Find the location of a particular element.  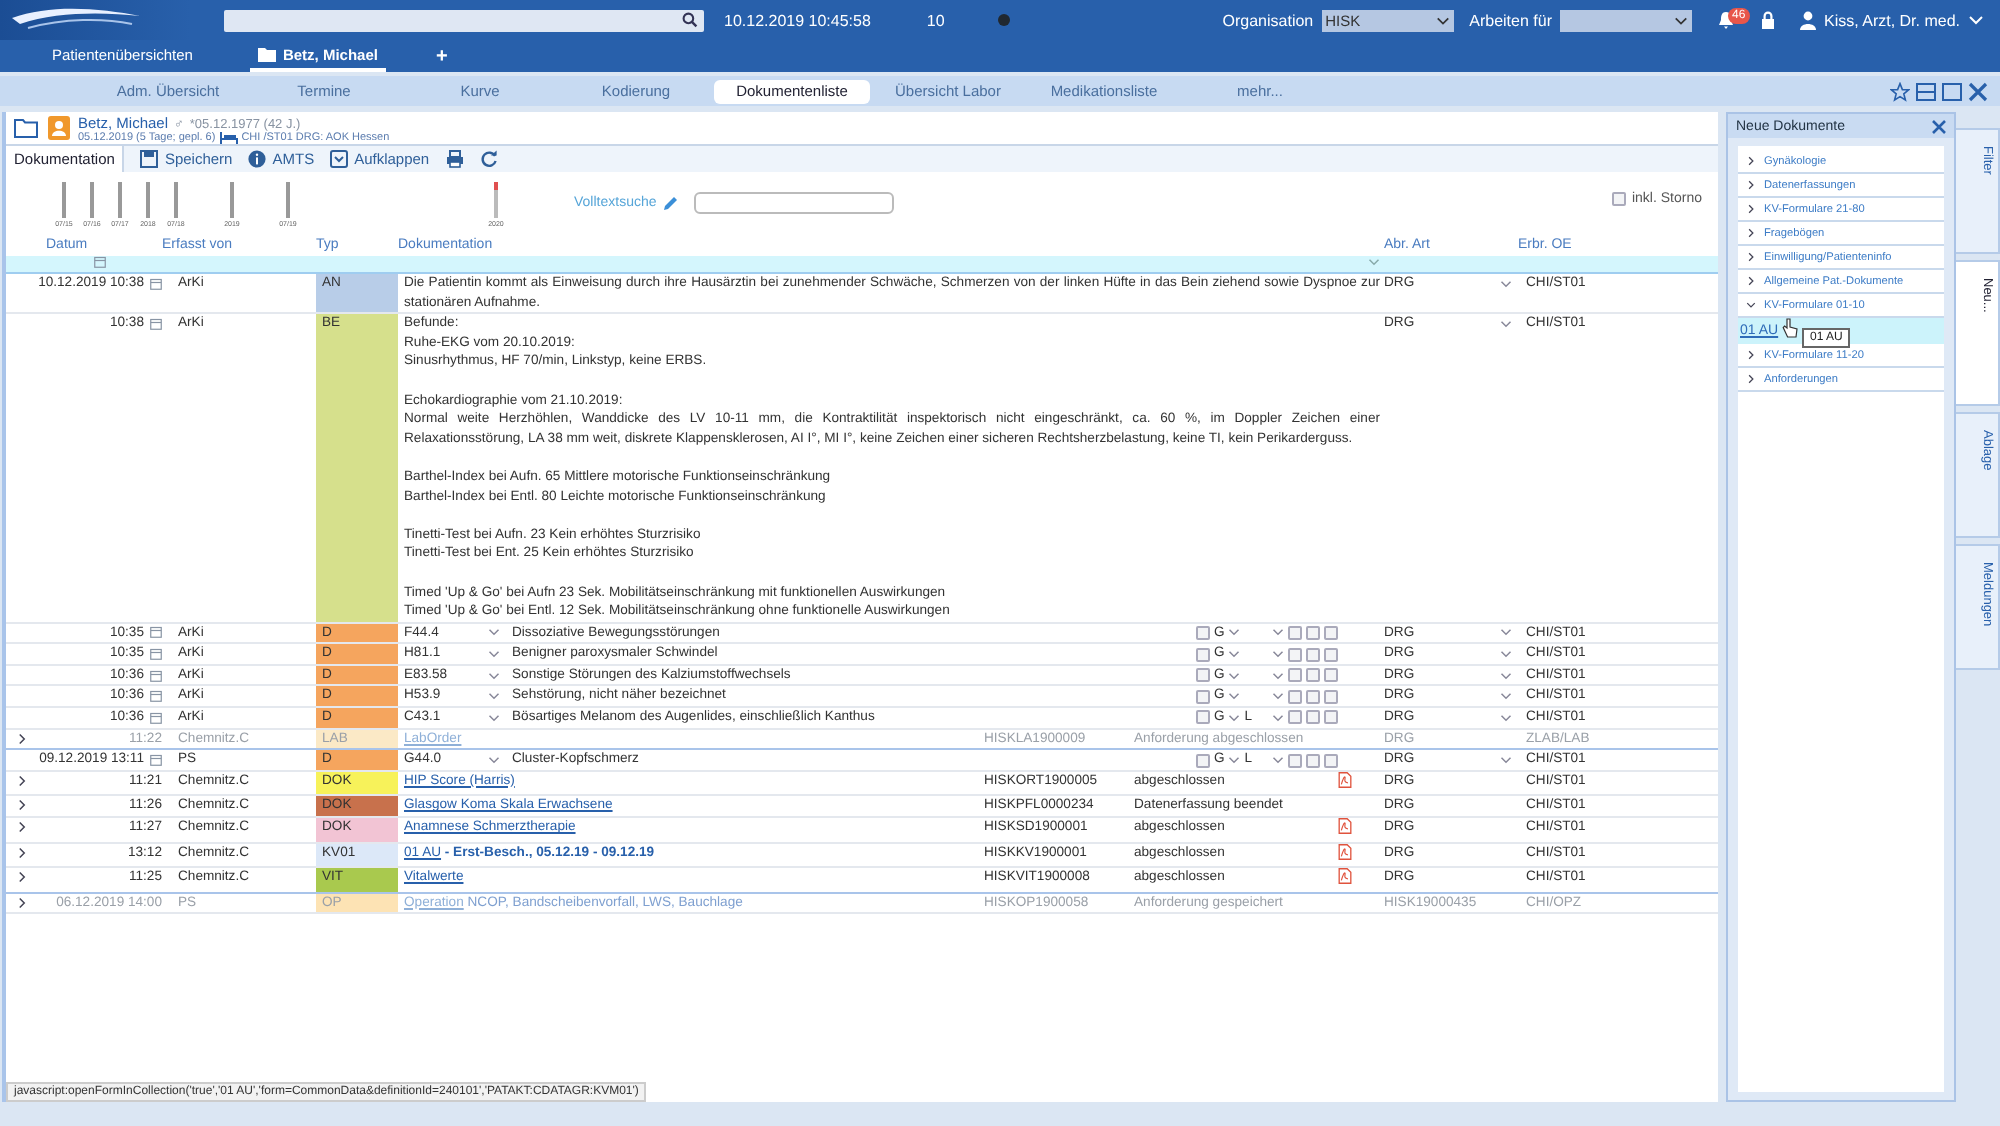

counter: 10 is located at coordinates (935, 20).